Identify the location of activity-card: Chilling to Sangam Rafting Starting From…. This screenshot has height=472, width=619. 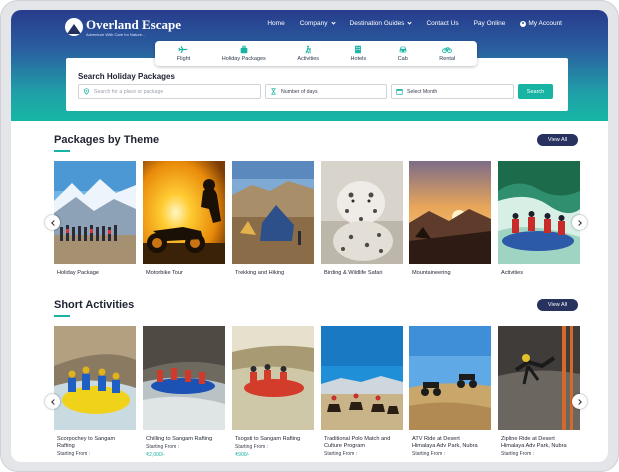
(184, 392).